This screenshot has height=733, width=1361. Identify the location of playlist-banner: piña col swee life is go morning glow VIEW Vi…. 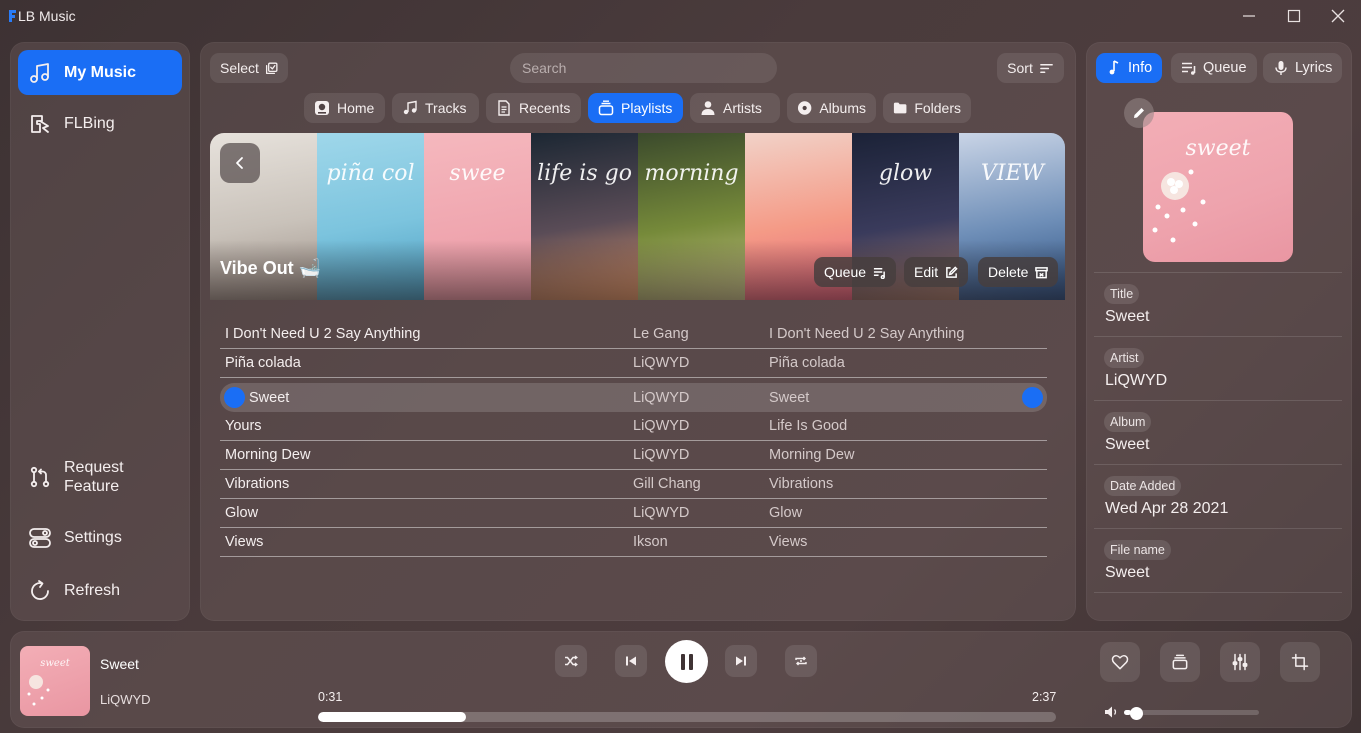
(637, 216).